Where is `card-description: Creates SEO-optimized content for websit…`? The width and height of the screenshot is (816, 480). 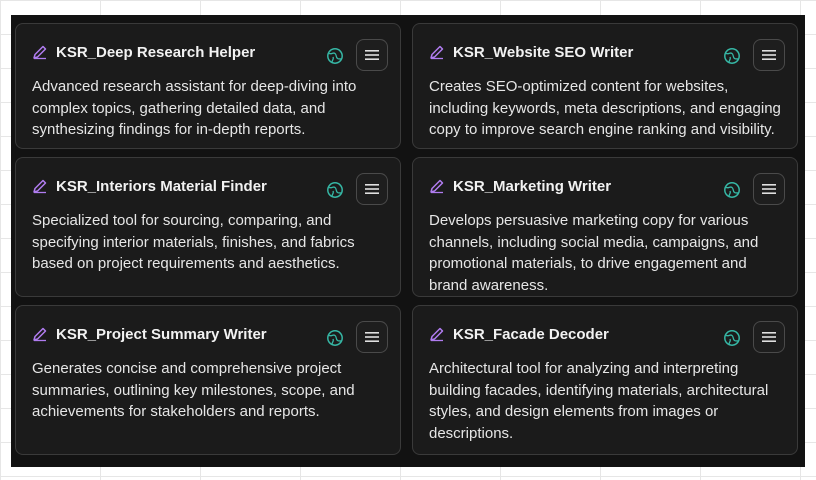 card-description: Creates SEO-optimized content for websit… is located at coordinates (605, 108).